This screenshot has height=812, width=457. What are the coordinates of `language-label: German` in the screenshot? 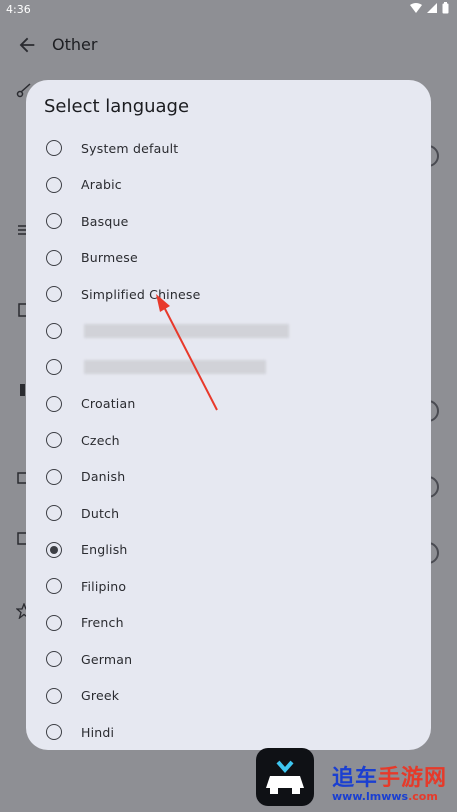 It's located at (107, 659).